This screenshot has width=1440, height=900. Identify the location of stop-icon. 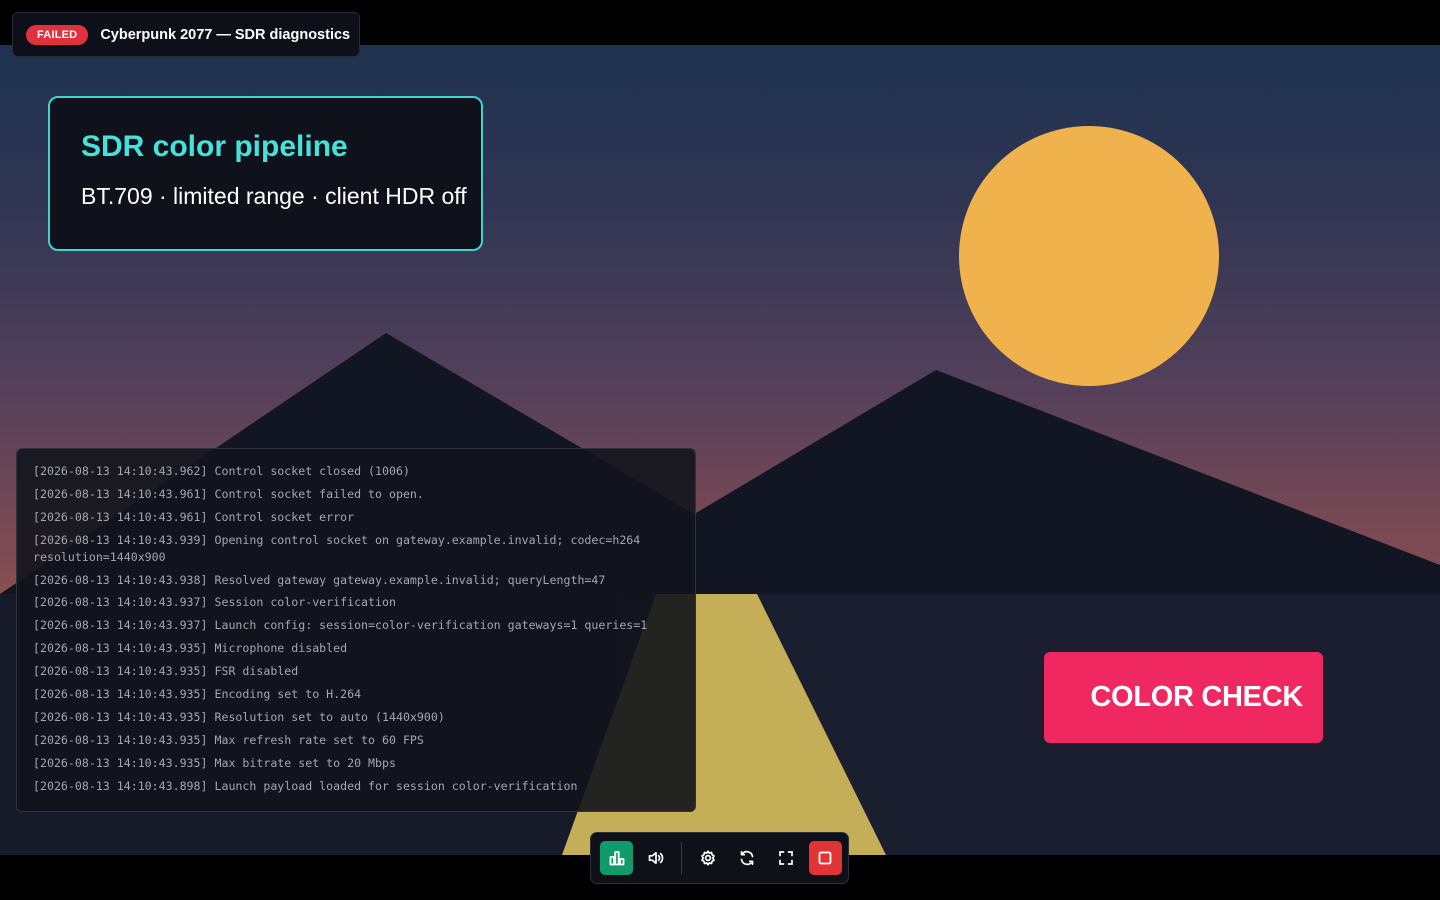
(825, 858).